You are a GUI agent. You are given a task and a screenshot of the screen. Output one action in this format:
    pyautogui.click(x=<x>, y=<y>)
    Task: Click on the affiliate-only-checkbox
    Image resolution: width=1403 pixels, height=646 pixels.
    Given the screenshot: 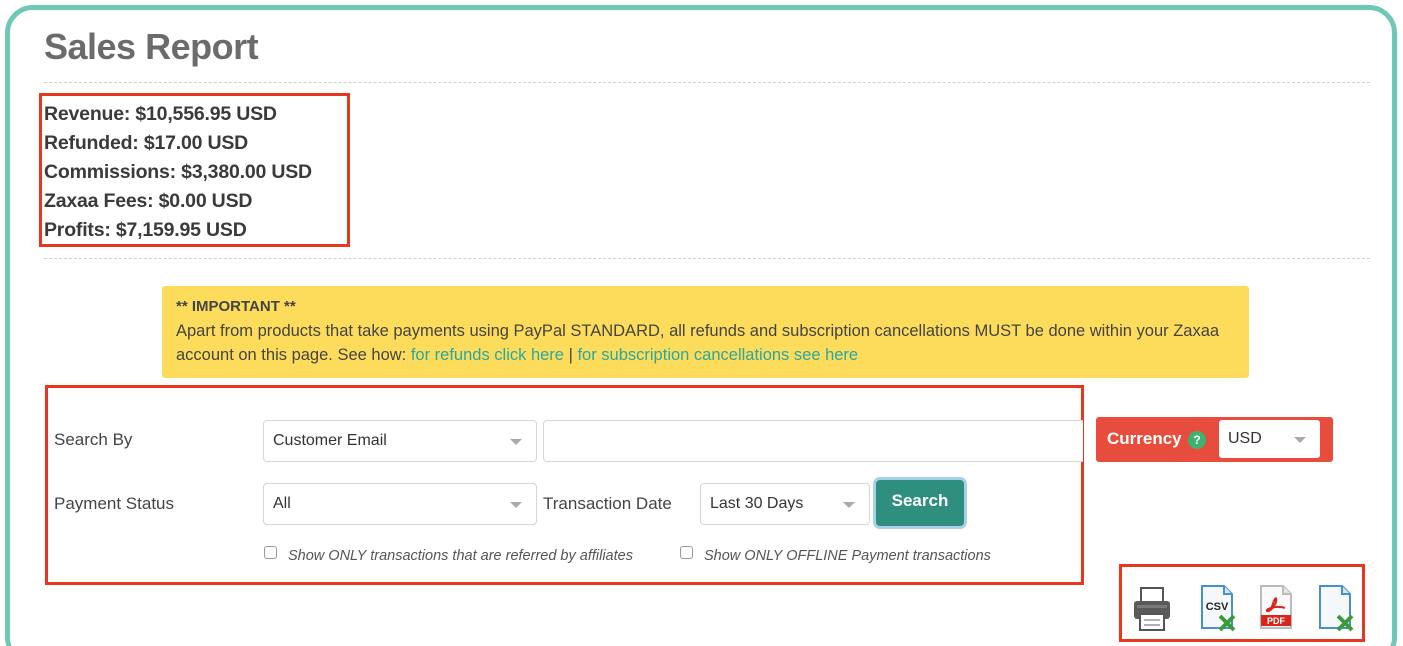 What is the action you would take?
    pyautogui.click(x=270, y=552)
    